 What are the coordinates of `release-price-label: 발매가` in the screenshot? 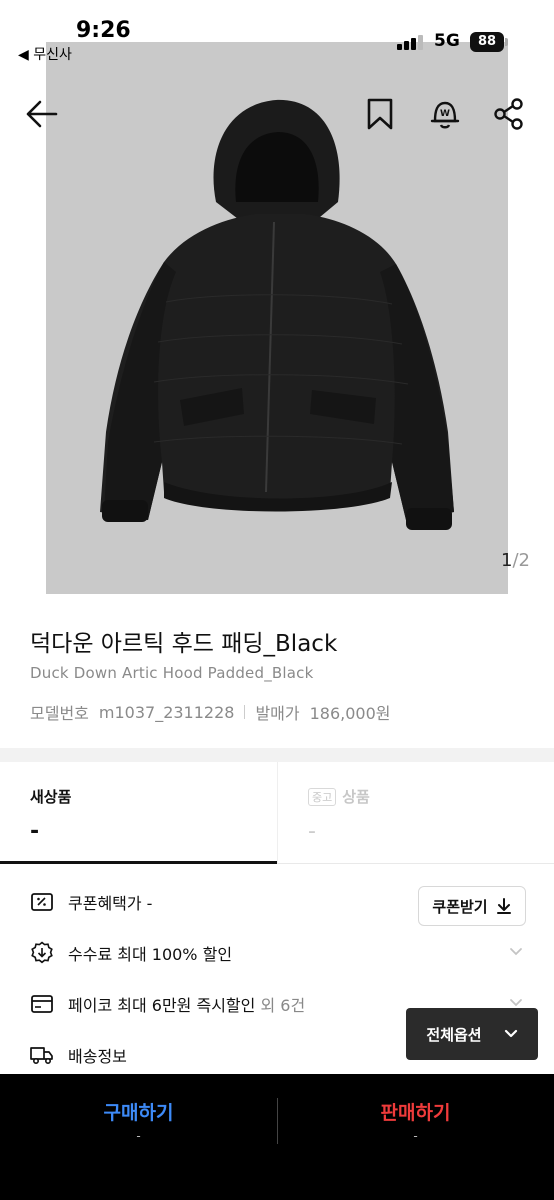 It's located at (277, 713).